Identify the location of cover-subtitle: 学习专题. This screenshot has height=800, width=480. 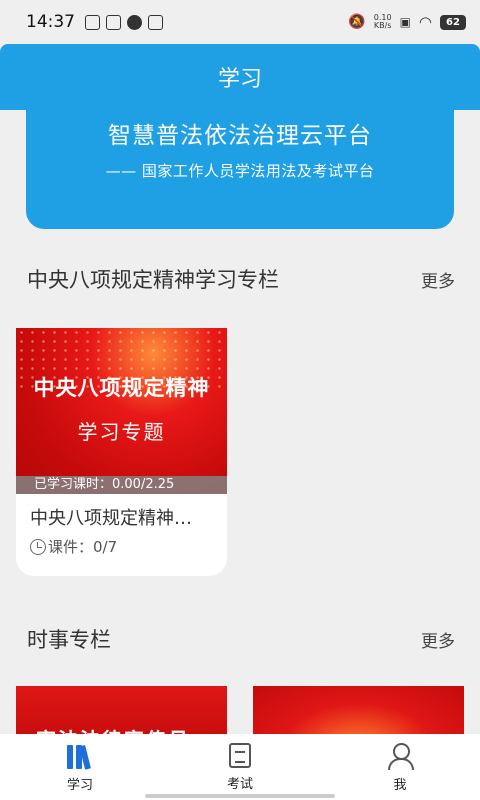
(121, 432).